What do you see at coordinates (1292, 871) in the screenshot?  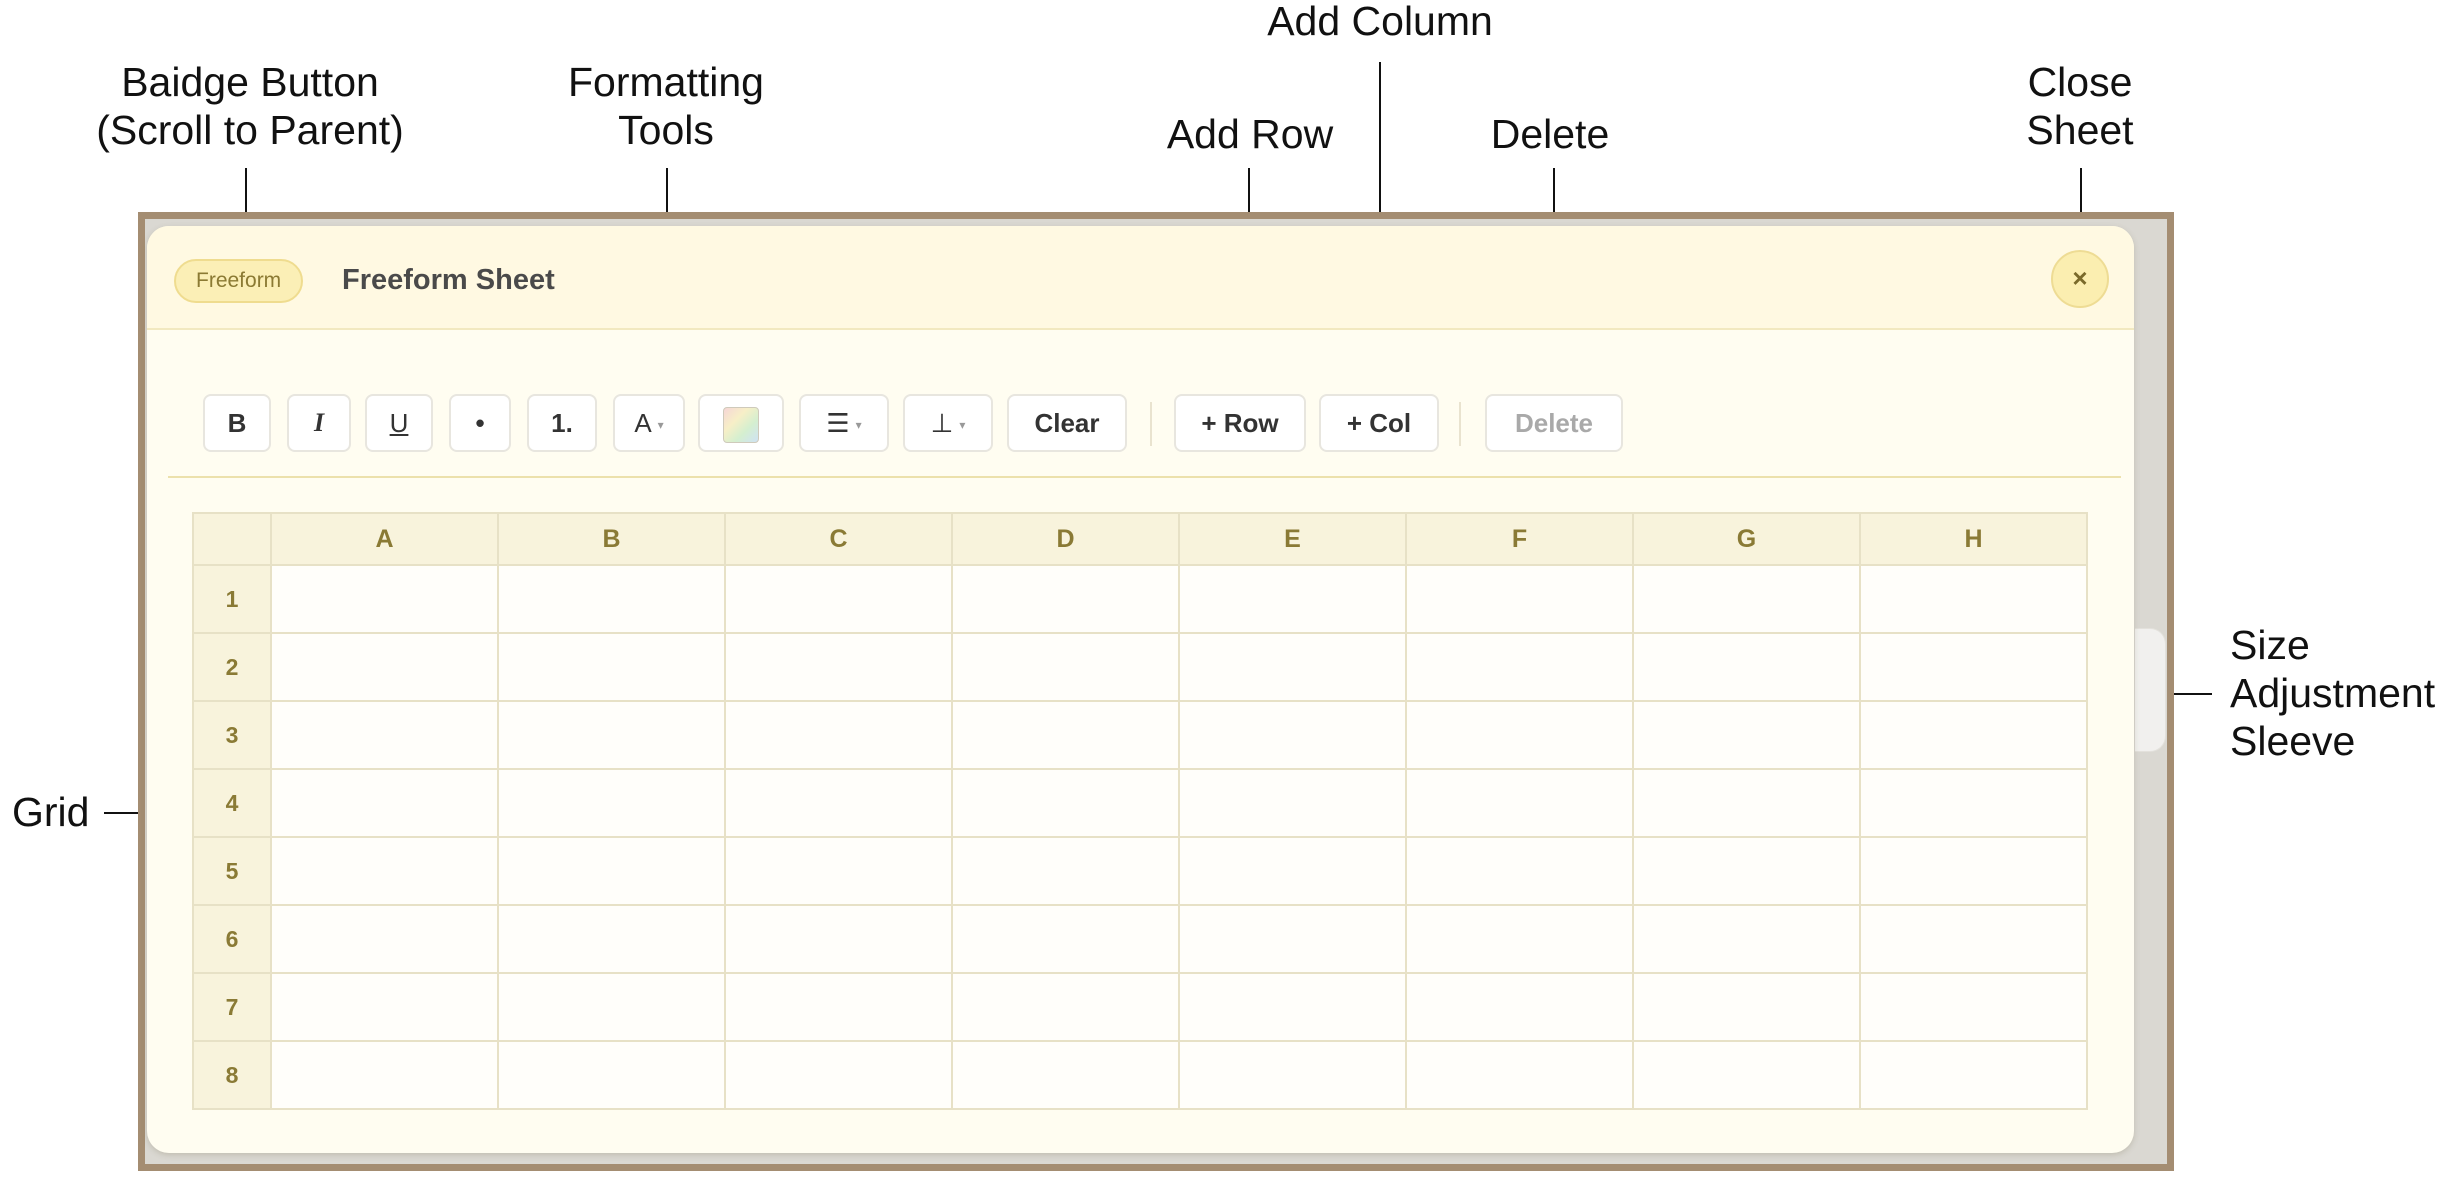 I see `grid-cell-e5` at bounding box center [1292, 871].